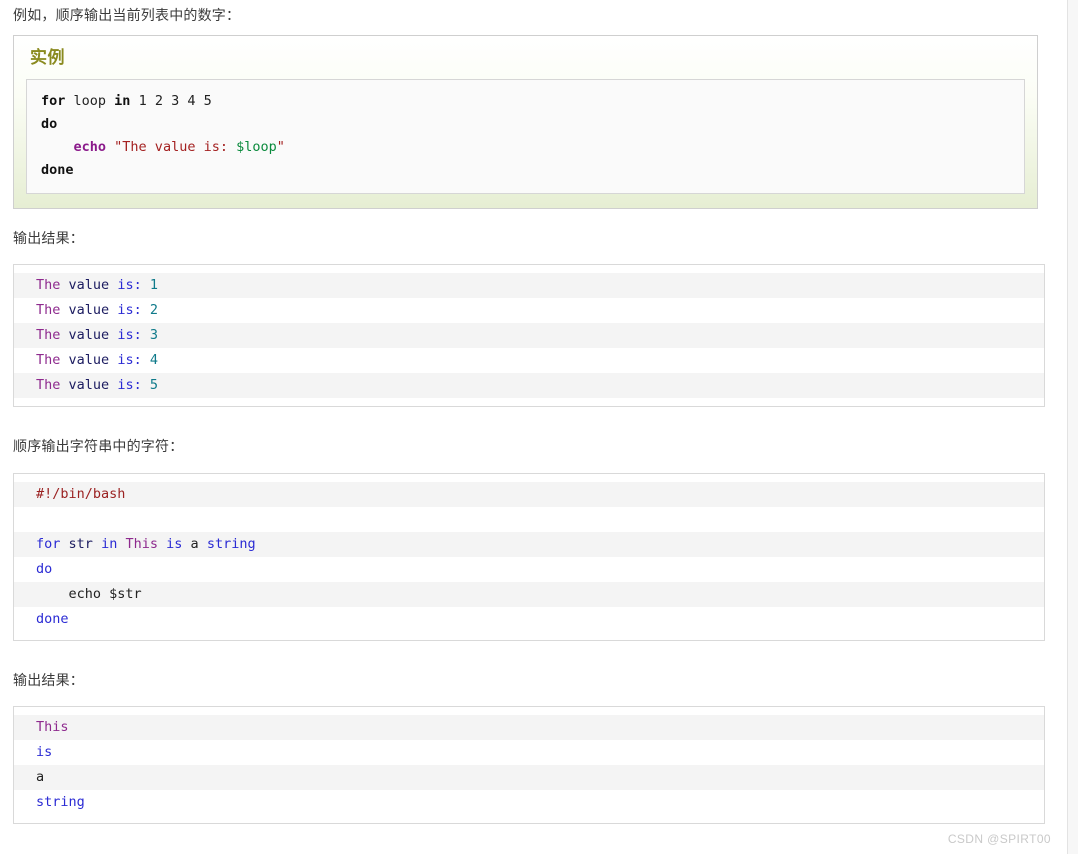 This screenshot has width=1078, height=854. What do you see at coordinates (153, 335) in the screenshot?
I see `code-token: 3` at bounding box center [153, 335].